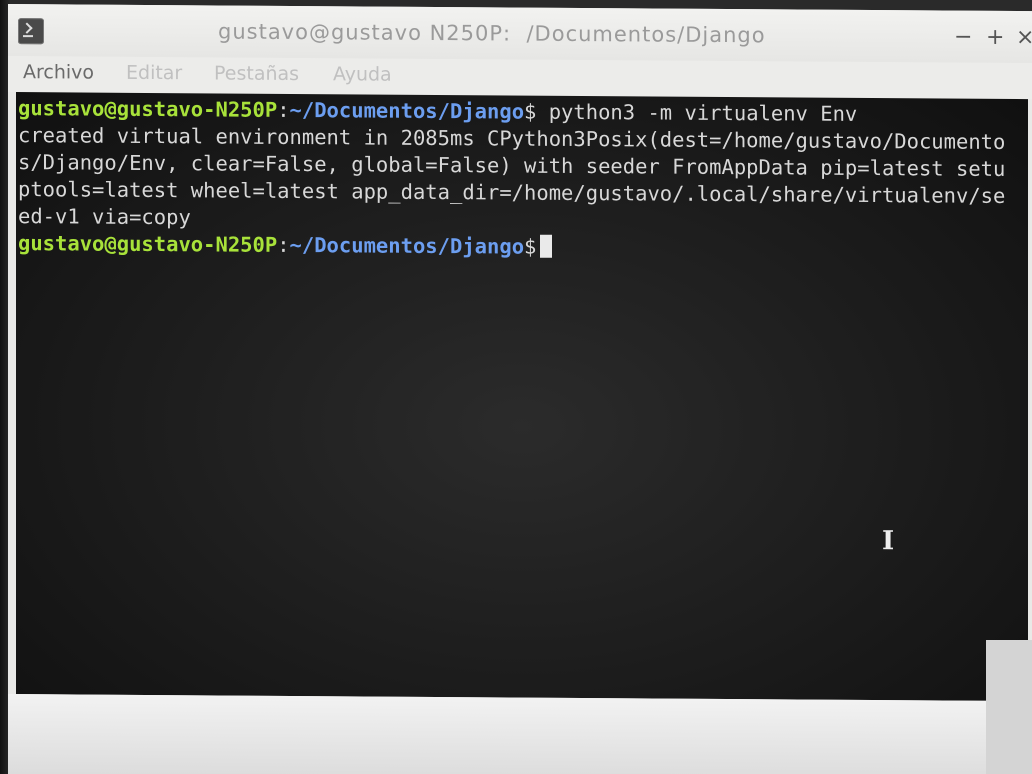 The height and width of the screenshot is (774, 1032). What do you see at coordinates (546, 246) in the screenshot?
I see `text-cursor` at bounding box center [546, 246].